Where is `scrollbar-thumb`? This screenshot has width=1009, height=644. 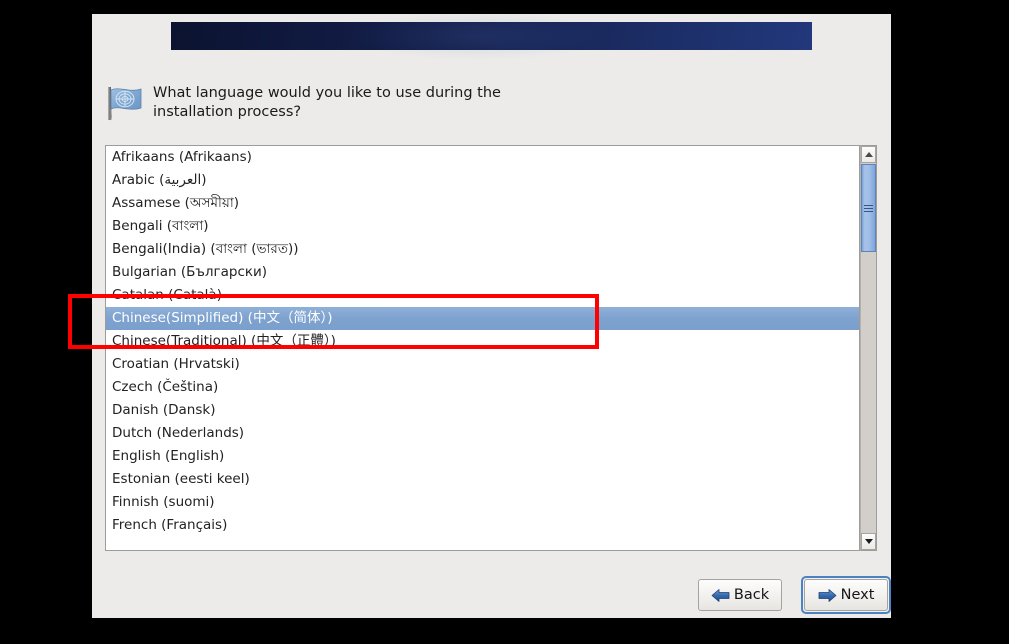
scrollbar-thumb is located at coordinates (868, 208).